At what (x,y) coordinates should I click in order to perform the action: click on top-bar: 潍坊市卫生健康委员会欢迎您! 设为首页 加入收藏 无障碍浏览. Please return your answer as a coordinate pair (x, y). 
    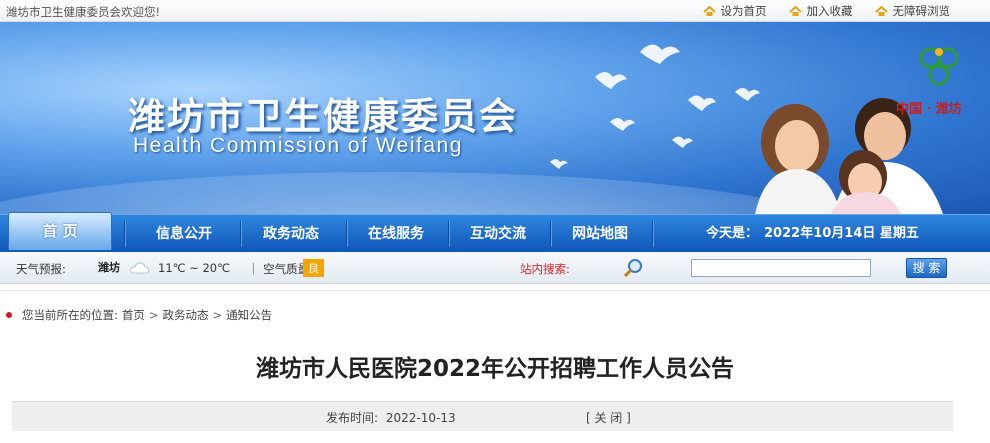
    Looking at the image, I should click on (495, 11).